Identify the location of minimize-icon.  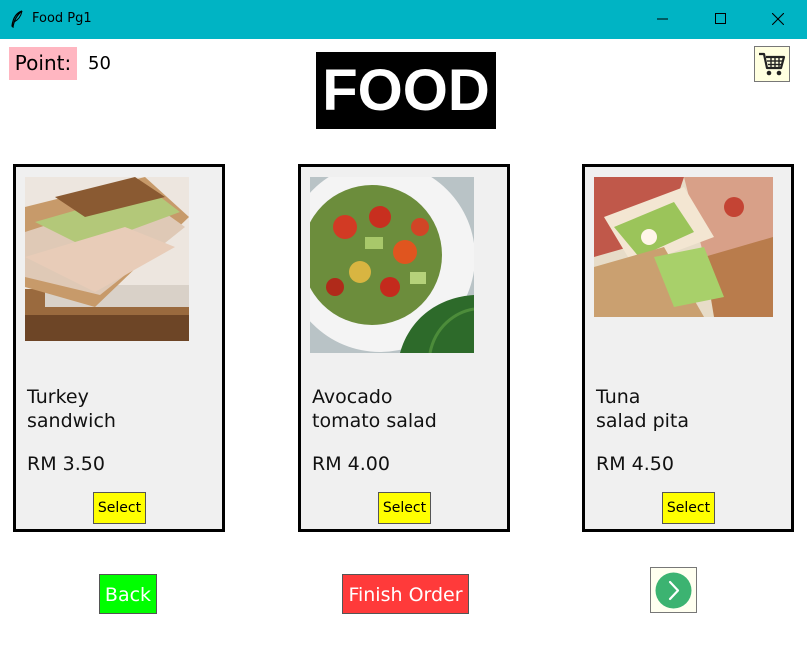
(662, 19).